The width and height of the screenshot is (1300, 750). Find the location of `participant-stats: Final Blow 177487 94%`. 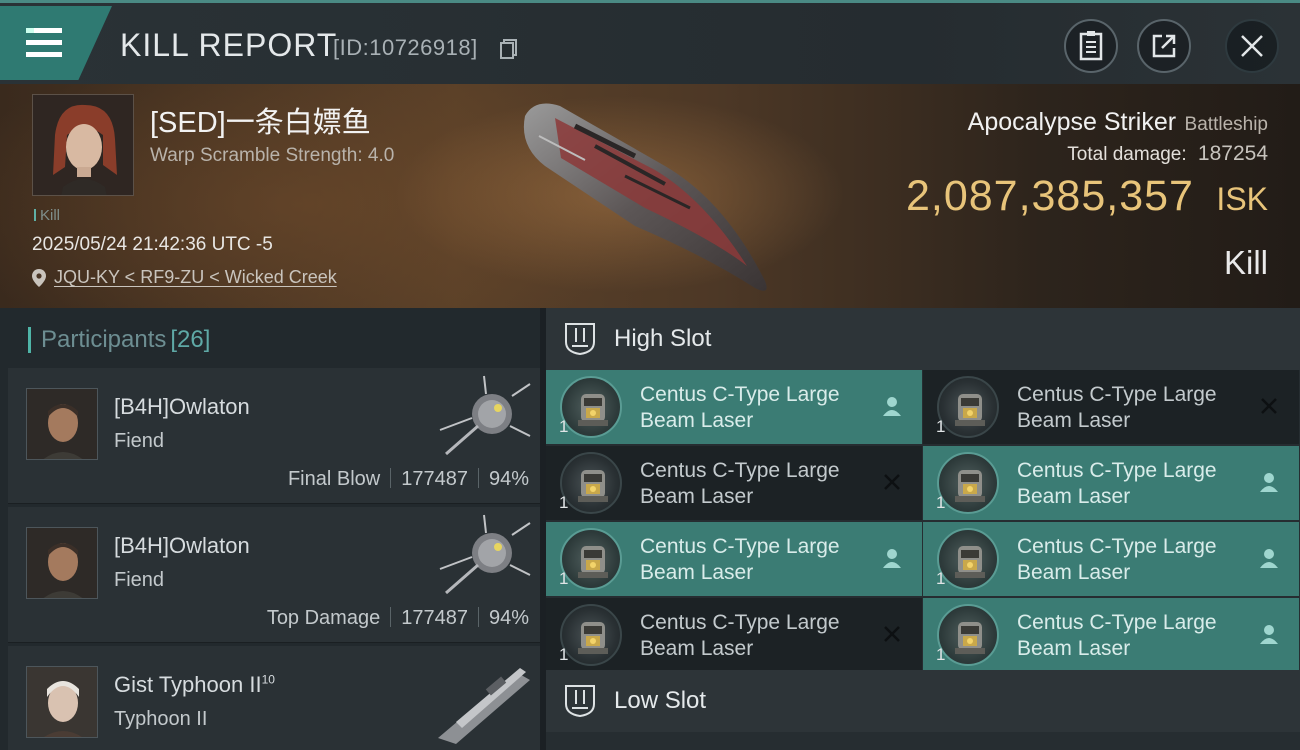

participant-stats: Final Blow 177487 94% is located at coordinates (408, 479).